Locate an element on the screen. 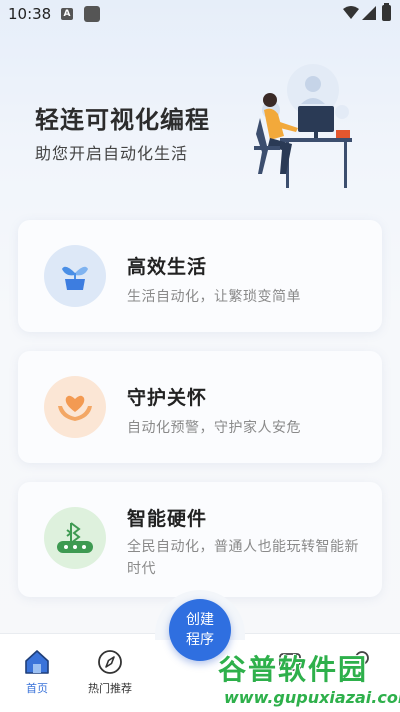 This screenshot has width=400, height=712. nav-label-home: 首页 is located at coordinates (37, 688).